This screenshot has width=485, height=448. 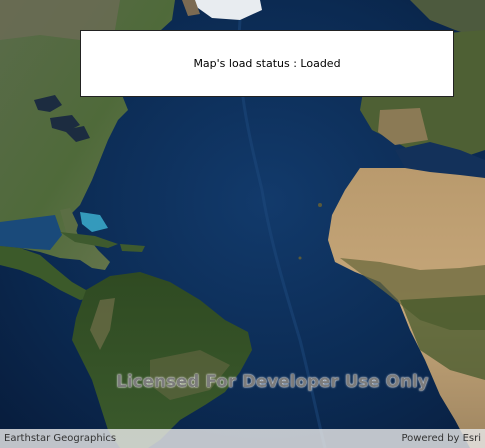 I want to click on load-status-label: Map's load status : Loaded, so click(x=267, y=63).